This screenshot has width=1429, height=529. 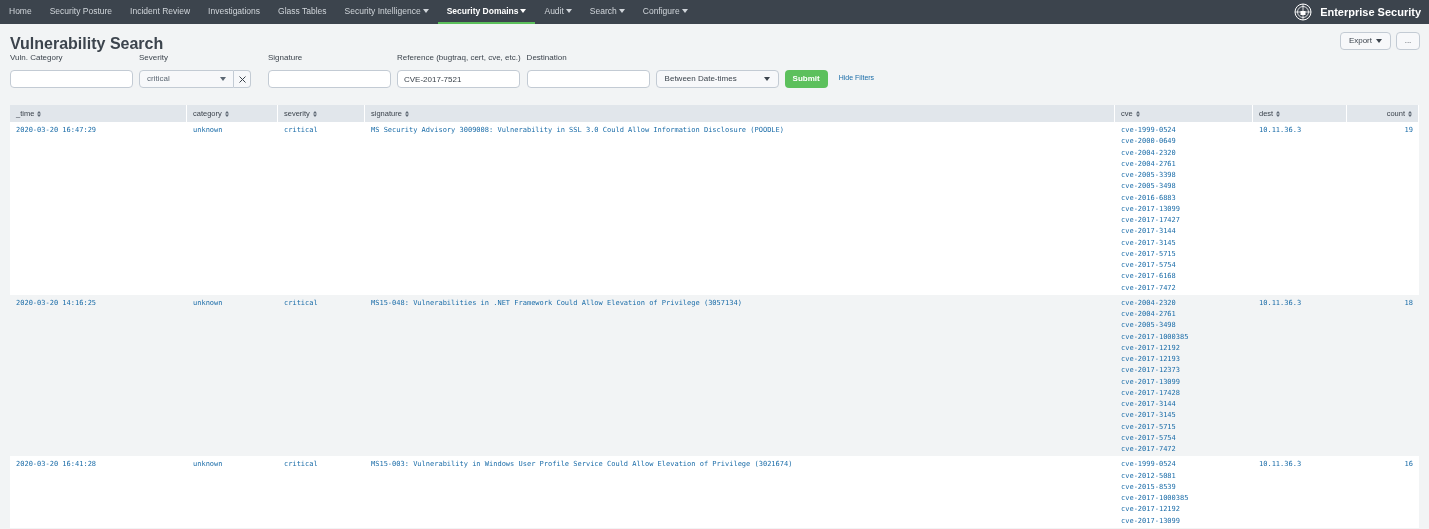 I want to click on app-name: Enterprise Security, so click(x=1370, y=12).